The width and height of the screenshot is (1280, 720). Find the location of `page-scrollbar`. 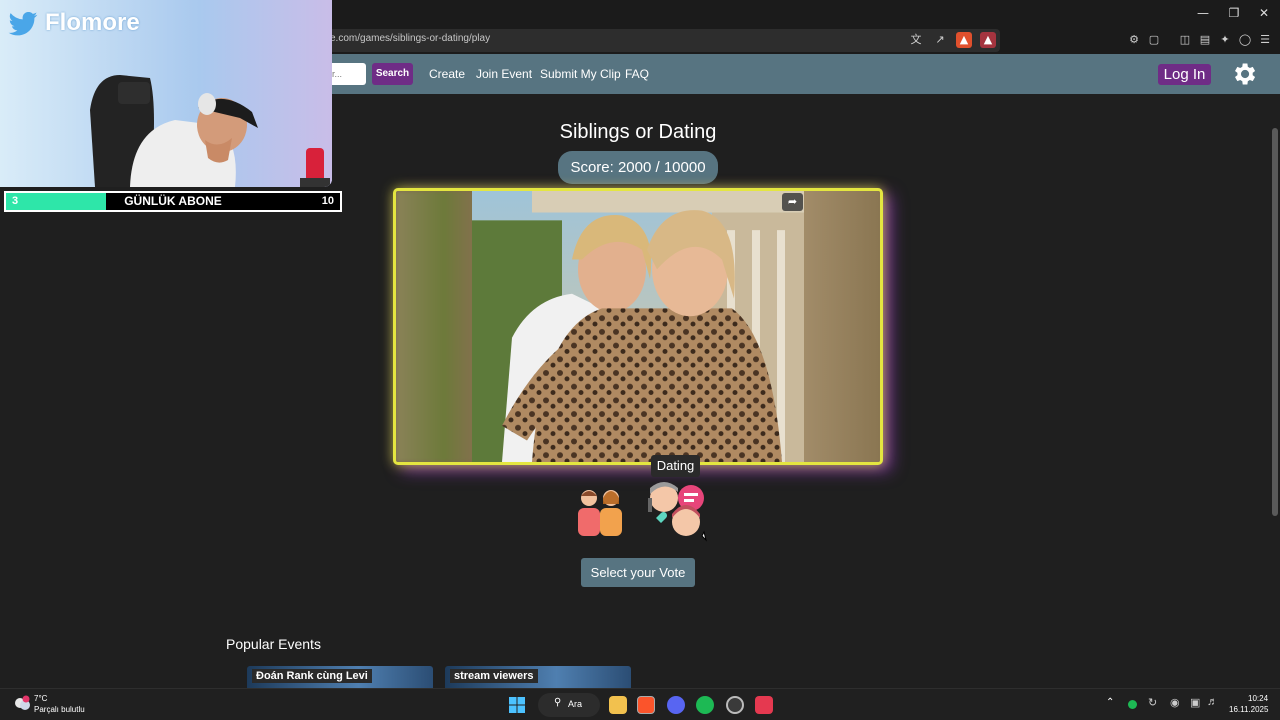

page-scrollbar is located at coordinates (1275, 322).